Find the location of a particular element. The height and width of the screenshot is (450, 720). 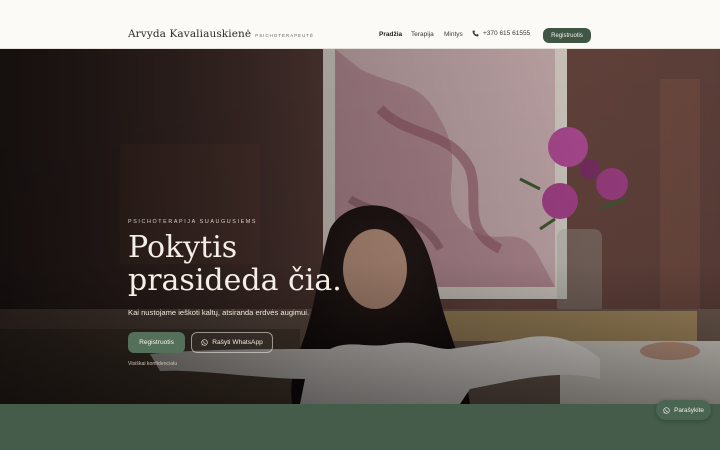

nav-item-pradzia: Pradžia is located at coordinates (390, 34).